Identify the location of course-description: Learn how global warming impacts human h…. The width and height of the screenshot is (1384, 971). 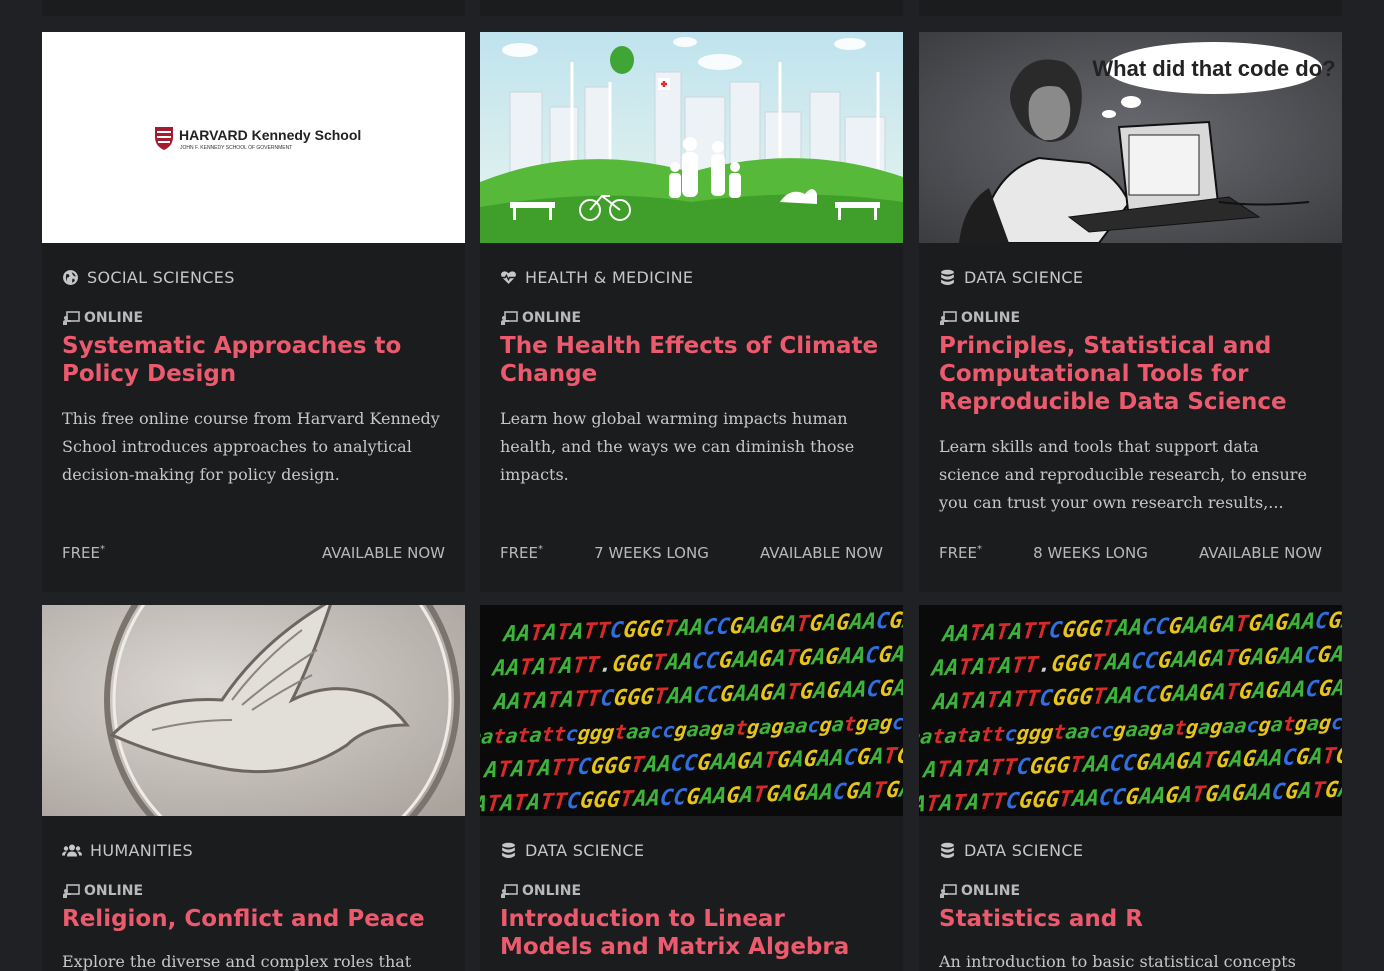
(677, 446).